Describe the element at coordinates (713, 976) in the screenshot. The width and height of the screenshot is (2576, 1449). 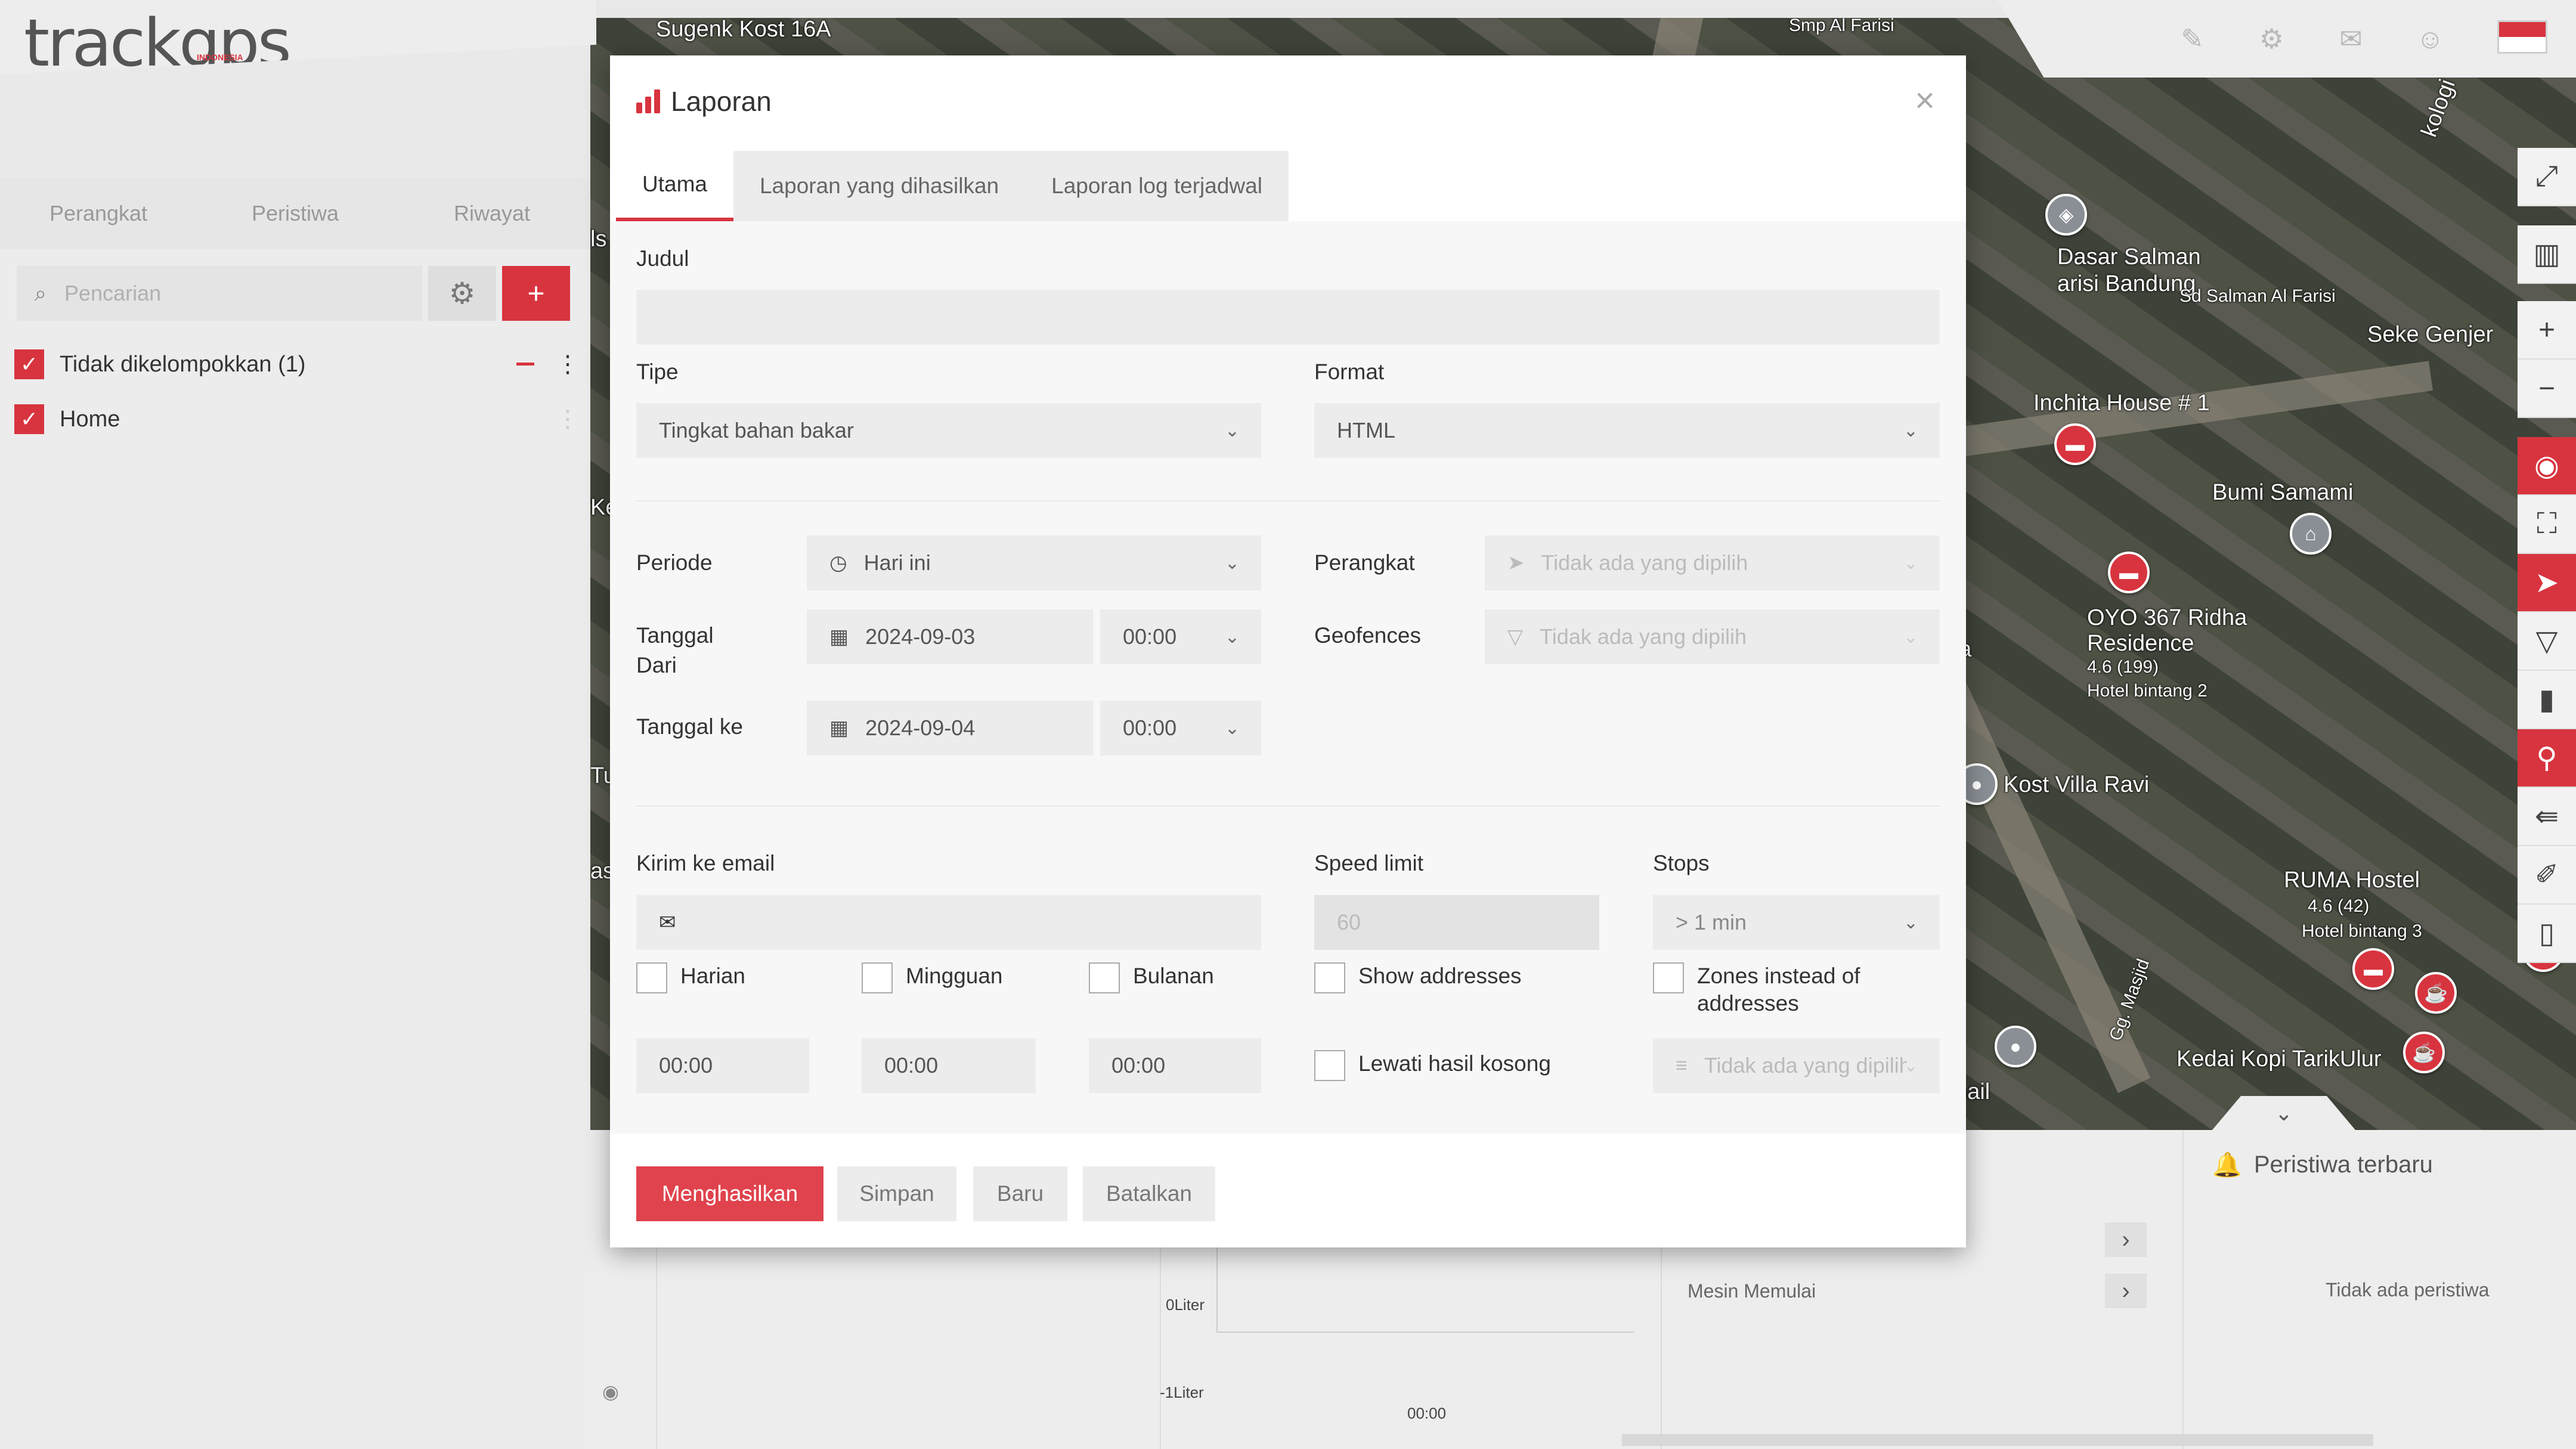
I see `harian-label: Harian` at that location.